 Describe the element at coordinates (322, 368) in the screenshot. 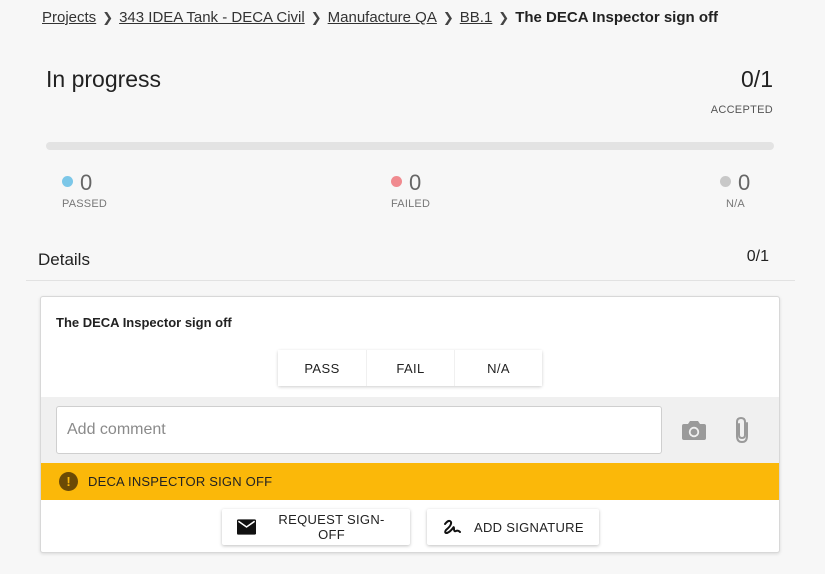

I see `pass-button: PASS` at that location.